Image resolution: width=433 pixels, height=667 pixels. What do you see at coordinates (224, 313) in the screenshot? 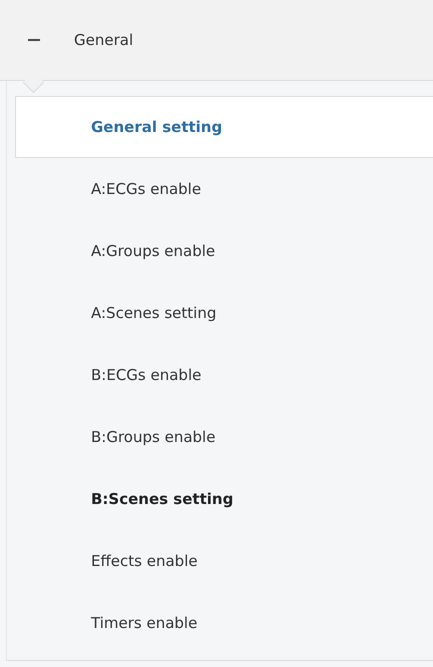
I see `menu-item: A:Scenes setting` at bounding box center [224, 313].